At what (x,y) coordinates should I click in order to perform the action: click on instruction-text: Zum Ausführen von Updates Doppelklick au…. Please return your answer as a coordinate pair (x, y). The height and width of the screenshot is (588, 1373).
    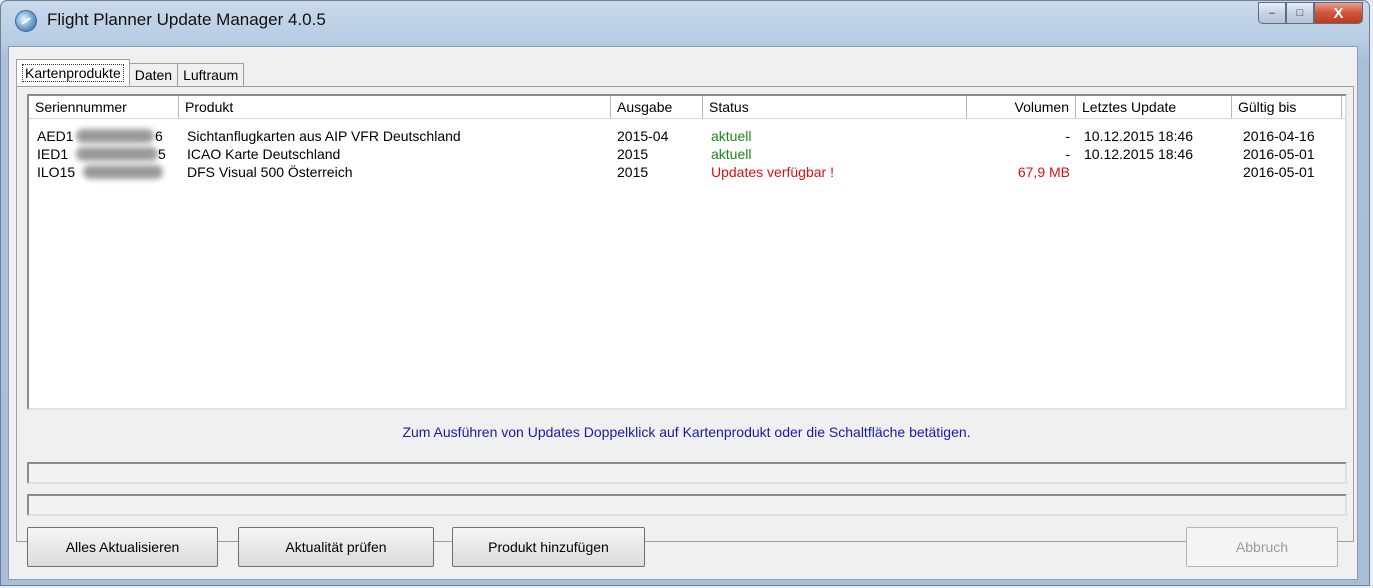
    Looking at the image, I should click on (686, 432).